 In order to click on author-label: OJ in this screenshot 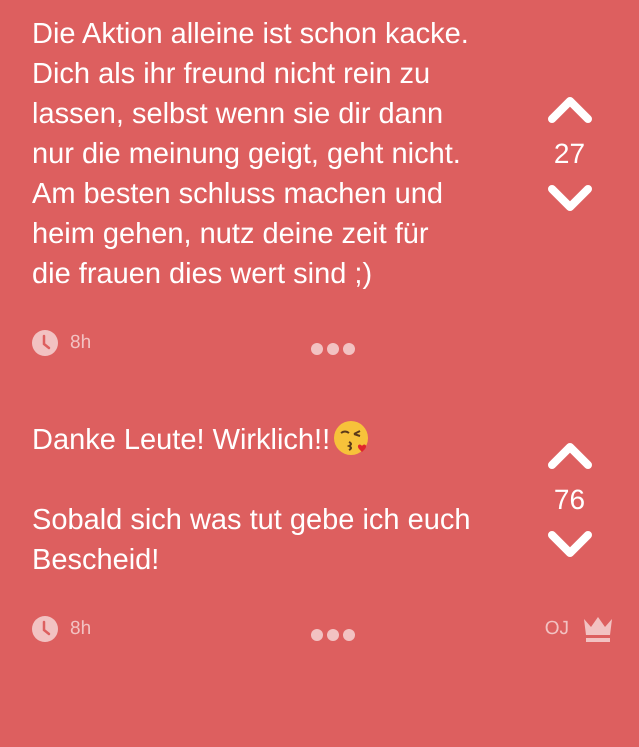, I will do `click(556, 628)`.